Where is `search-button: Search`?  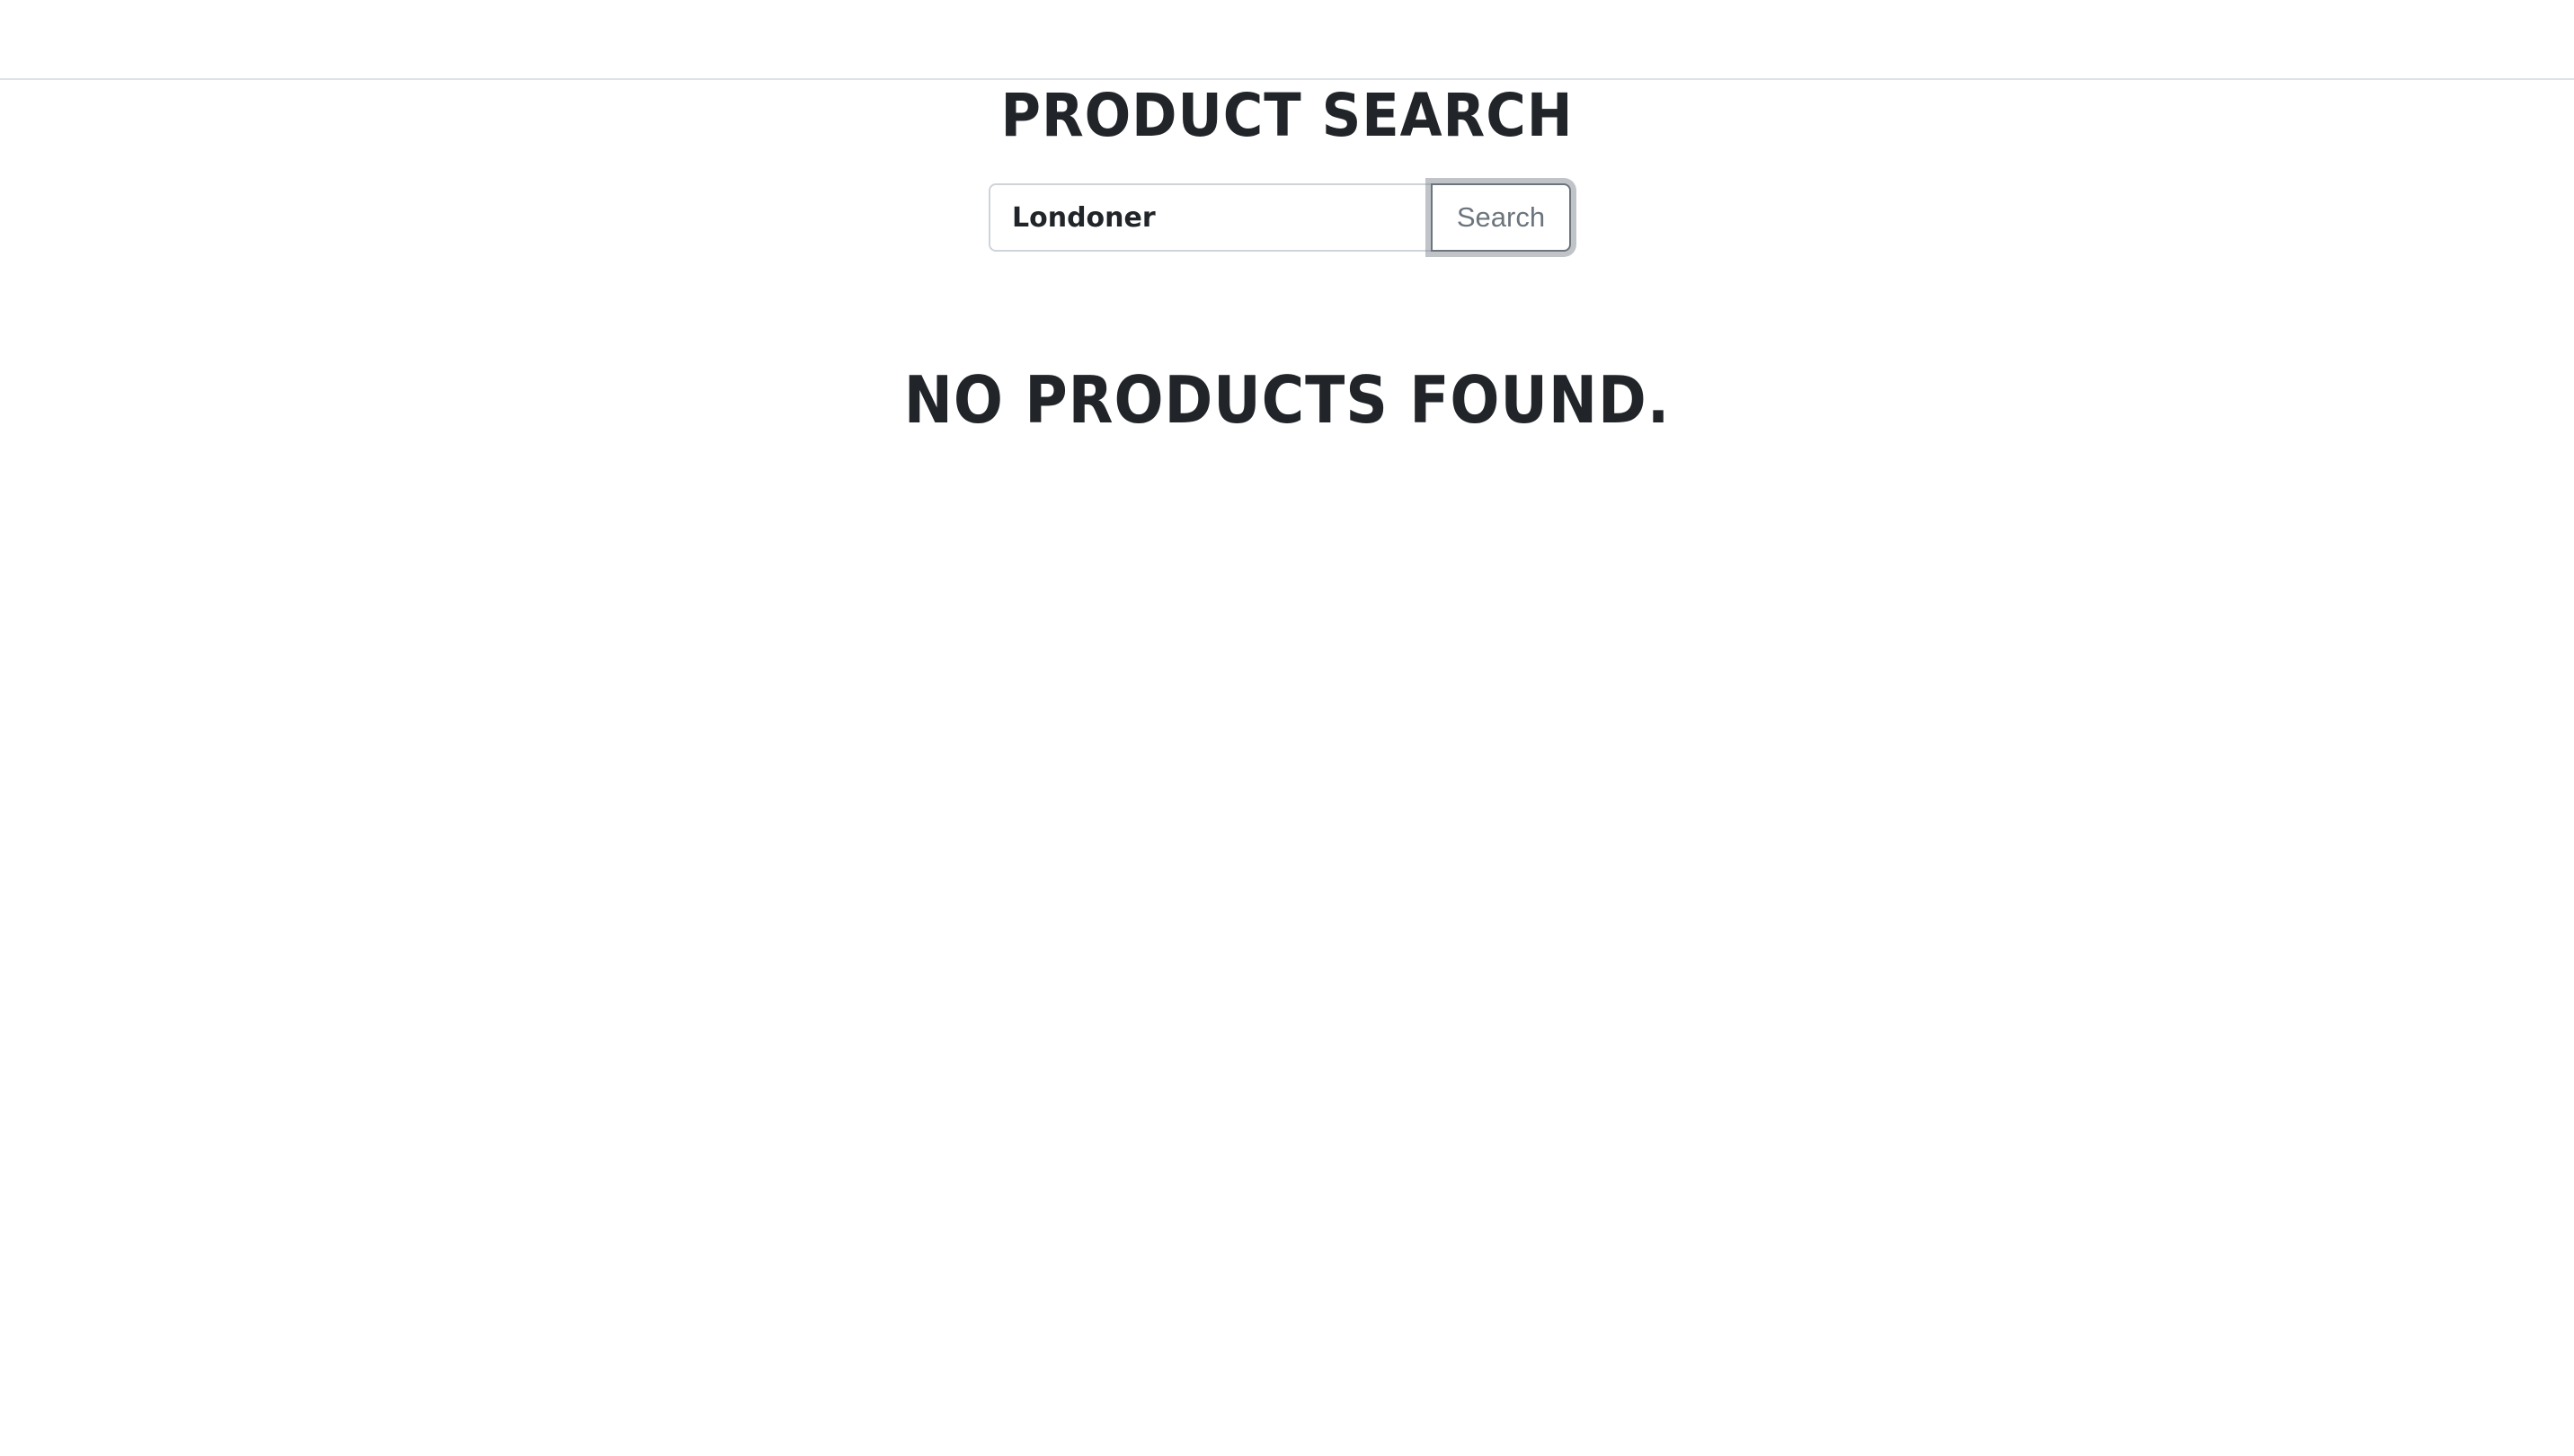 search-button: Search is located at coordinates (1501, 218).